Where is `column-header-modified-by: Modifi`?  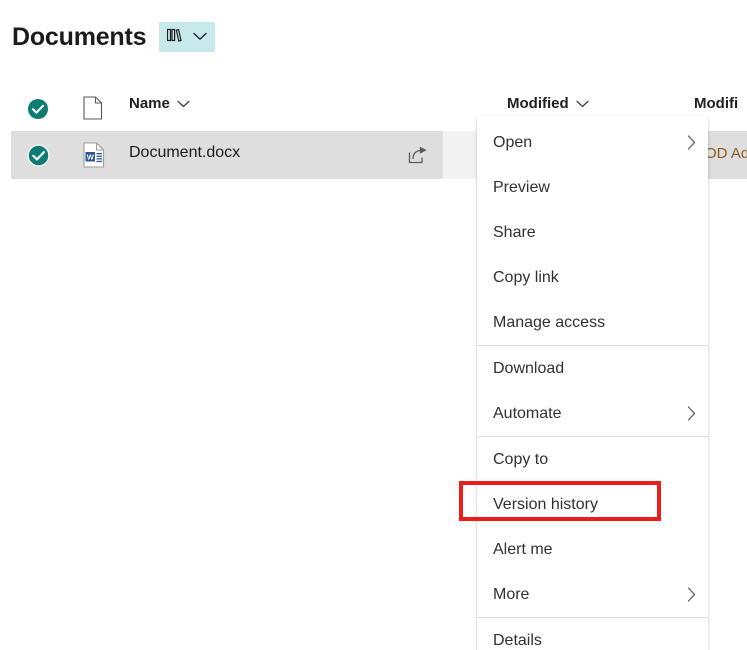 column-header-modified-by: Modifi is located at coordinates (716, 103).